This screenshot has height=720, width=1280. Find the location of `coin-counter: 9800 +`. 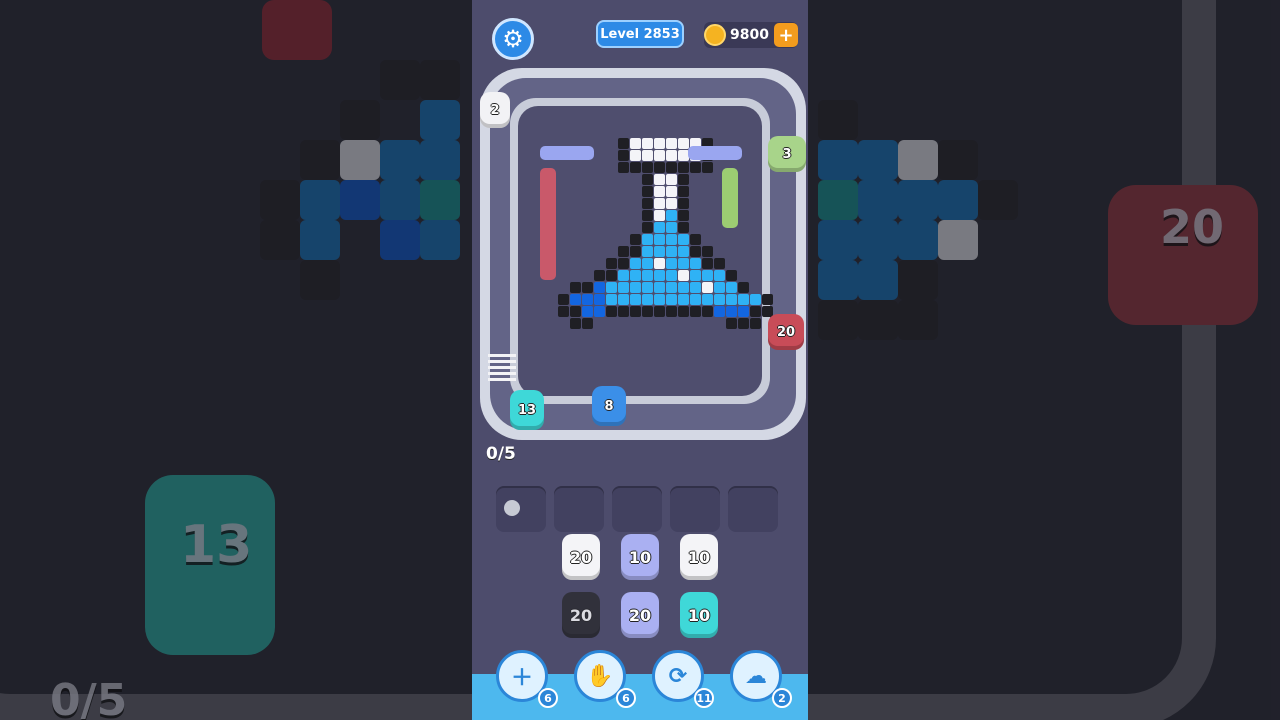

coin-counter: 9800 + is located at coordinates (751, 35).